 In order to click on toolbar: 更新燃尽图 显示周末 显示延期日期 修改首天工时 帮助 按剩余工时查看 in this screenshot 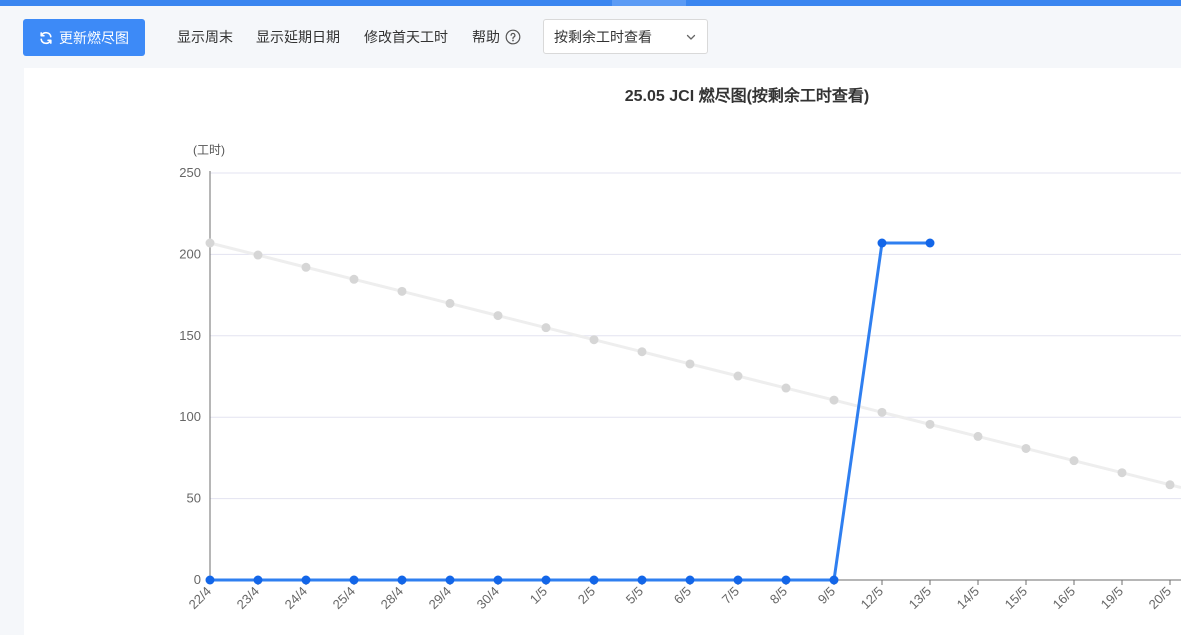, I will do `click(590, 37)`.